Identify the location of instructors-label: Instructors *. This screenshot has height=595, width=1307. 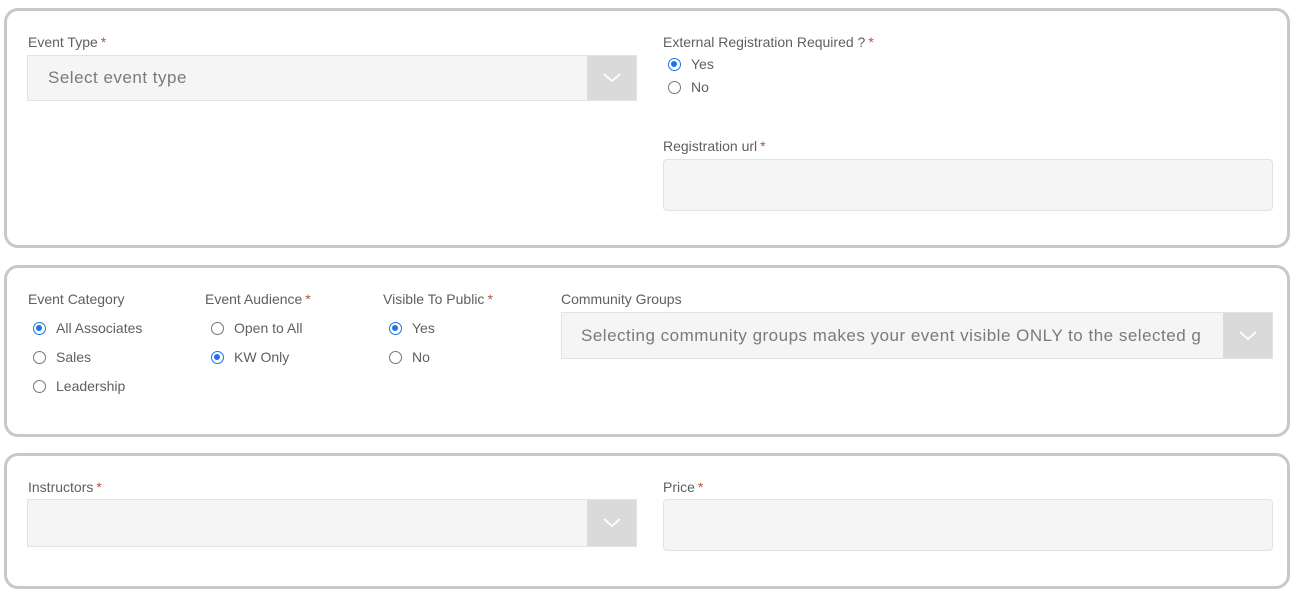
(65, 487).